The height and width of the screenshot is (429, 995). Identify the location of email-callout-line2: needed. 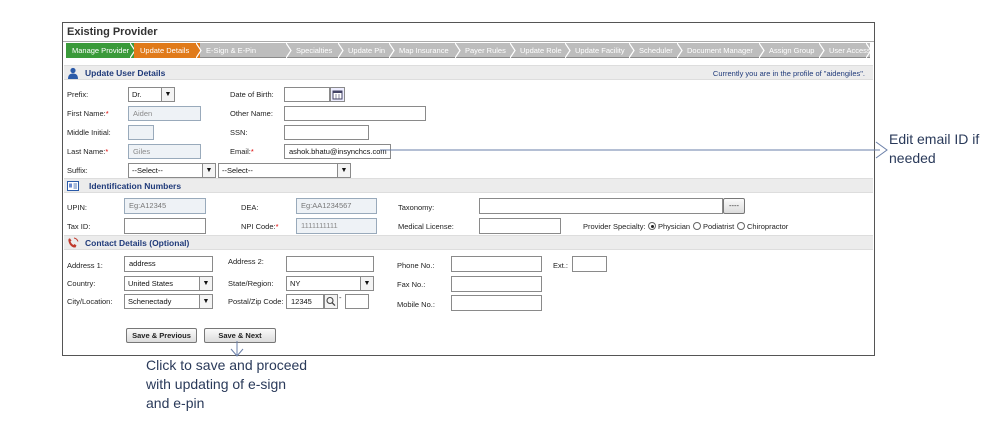
(912, 158).